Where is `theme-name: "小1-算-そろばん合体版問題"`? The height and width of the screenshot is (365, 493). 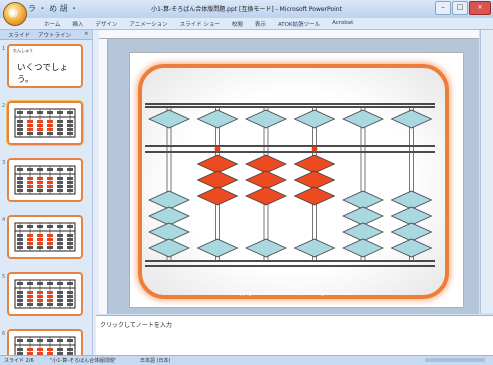
theme-name: "小1-算-そろばん合体版問題" is located at coordinates (83, 361).